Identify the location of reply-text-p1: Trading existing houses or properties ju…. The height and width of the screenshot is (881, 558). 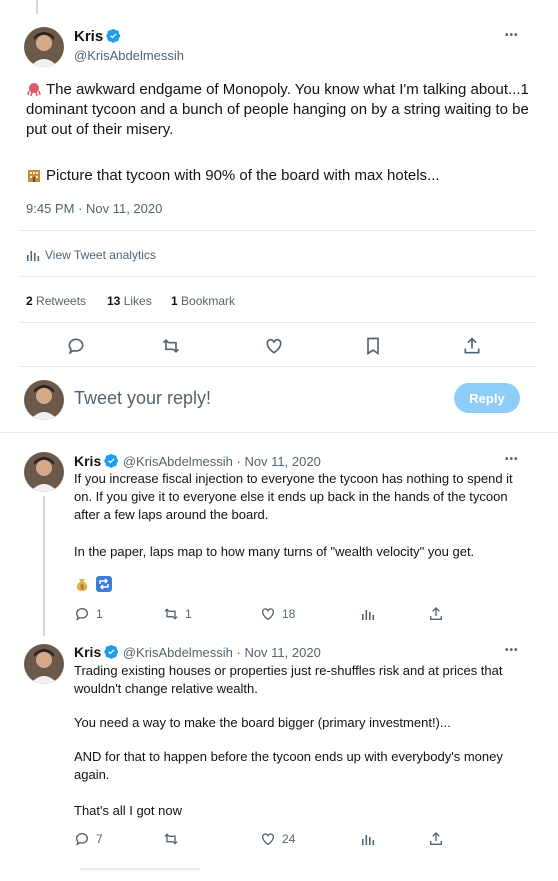
(288, 679).